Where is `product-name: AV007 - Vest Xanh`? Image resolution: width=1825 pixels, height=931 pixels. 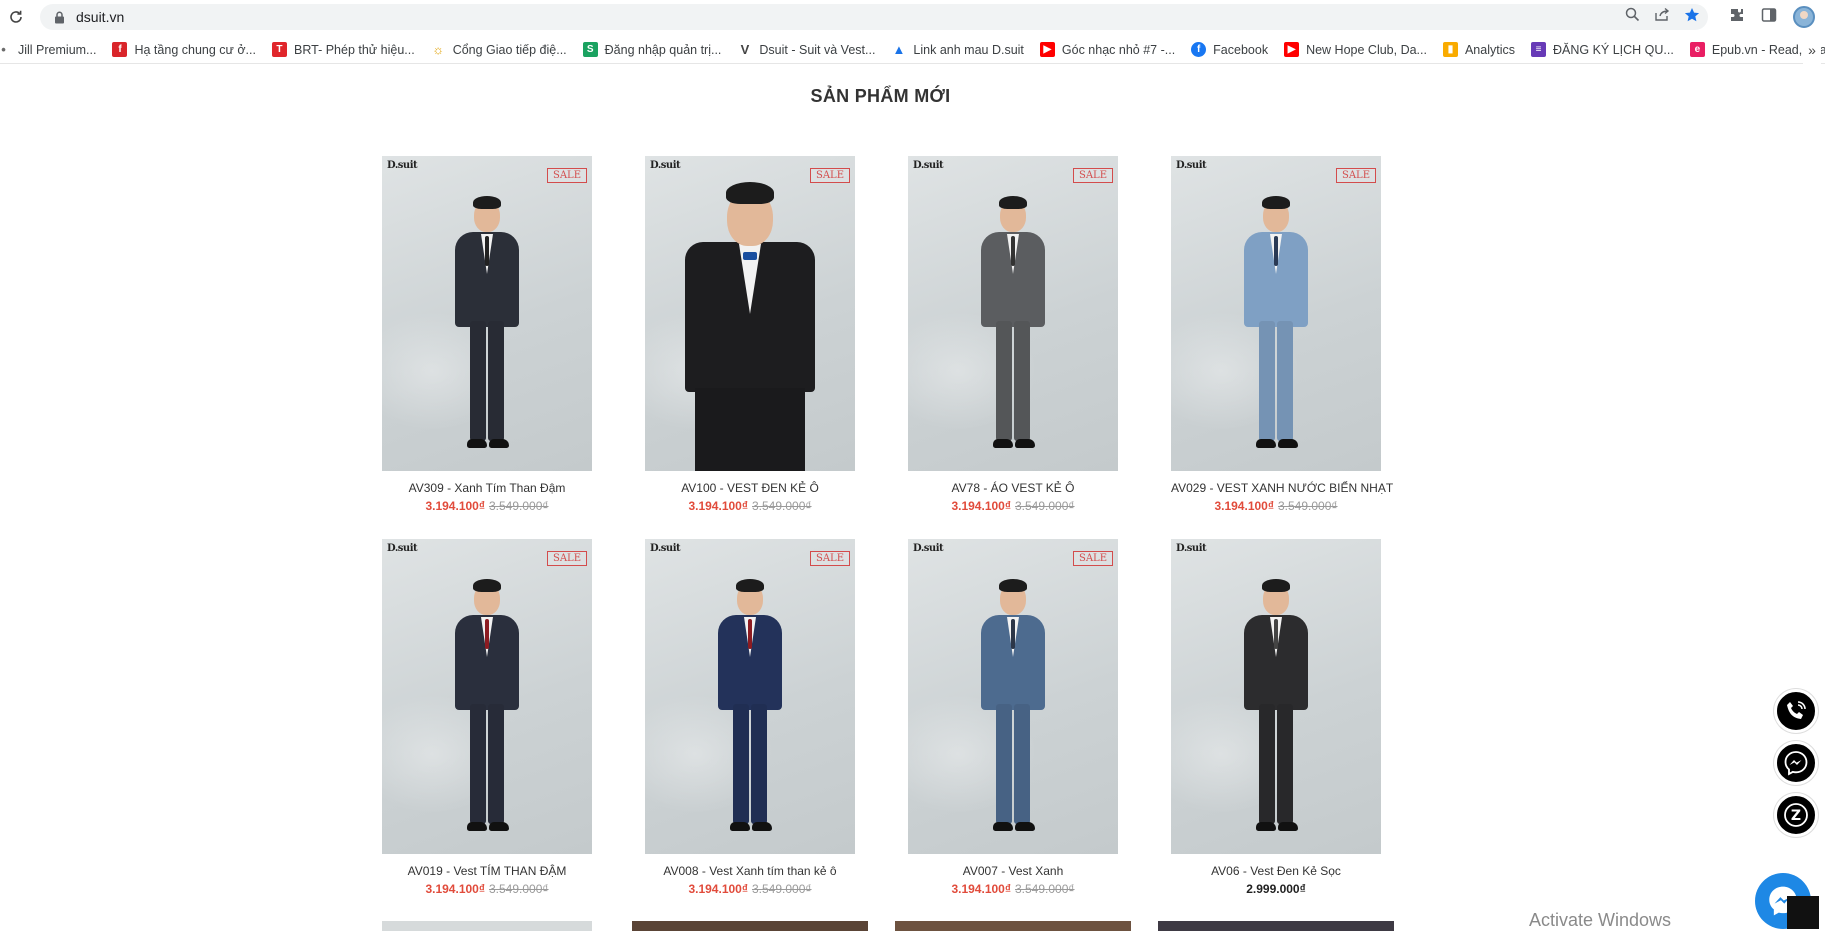
product-name: AV007 - Vest Xanh is located at coordinates (1013, 871).